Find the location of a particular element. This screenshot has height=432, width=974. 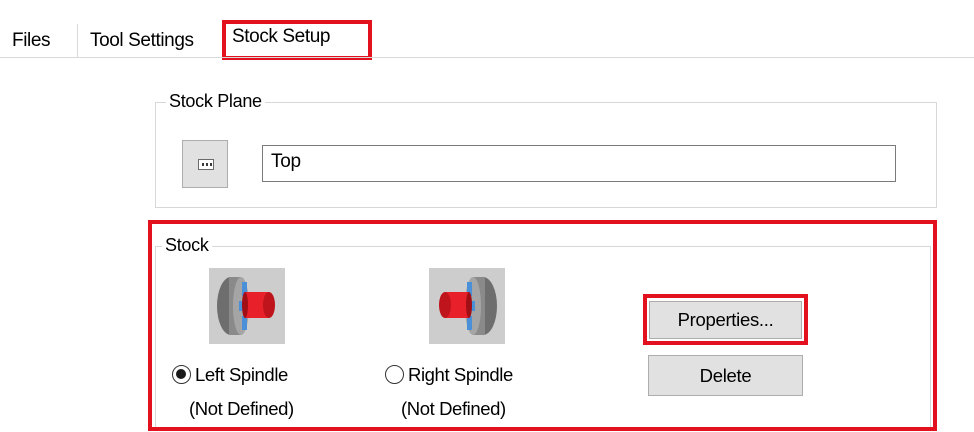

tab-stock-setup-label: Stock Setup is located at coordinates (281, 36).